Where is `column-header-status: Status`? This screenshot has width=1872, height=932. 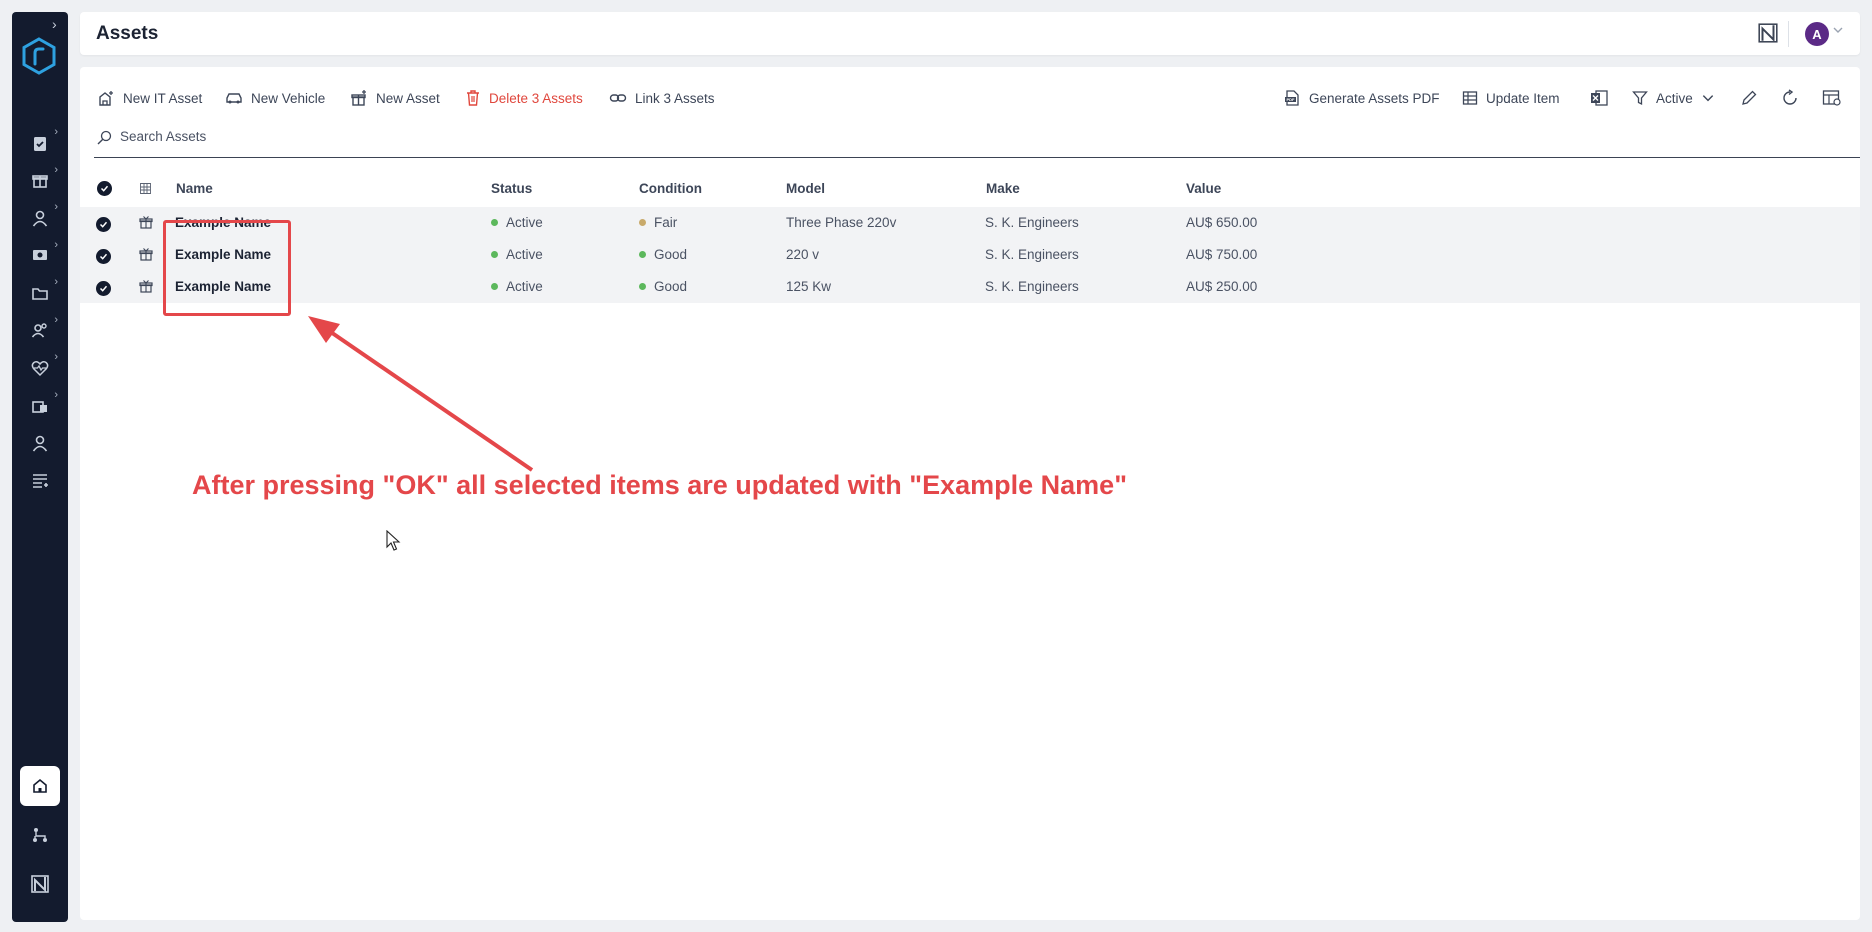
column-header-status: Status is located at coordinates (511, 188).